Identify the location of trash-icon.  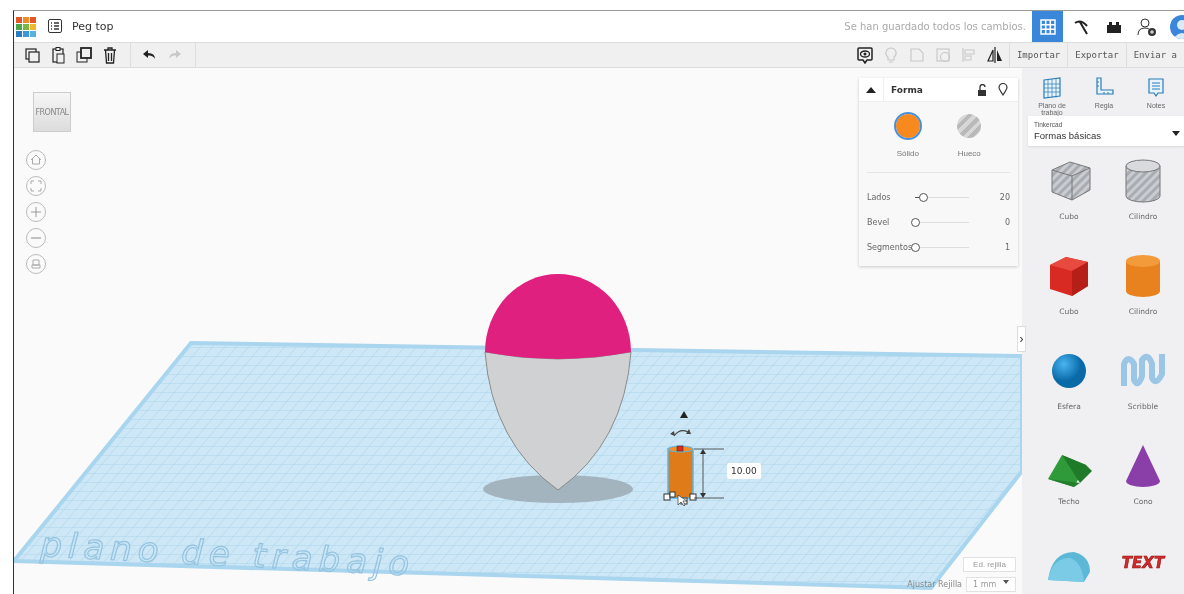
(110, 55).